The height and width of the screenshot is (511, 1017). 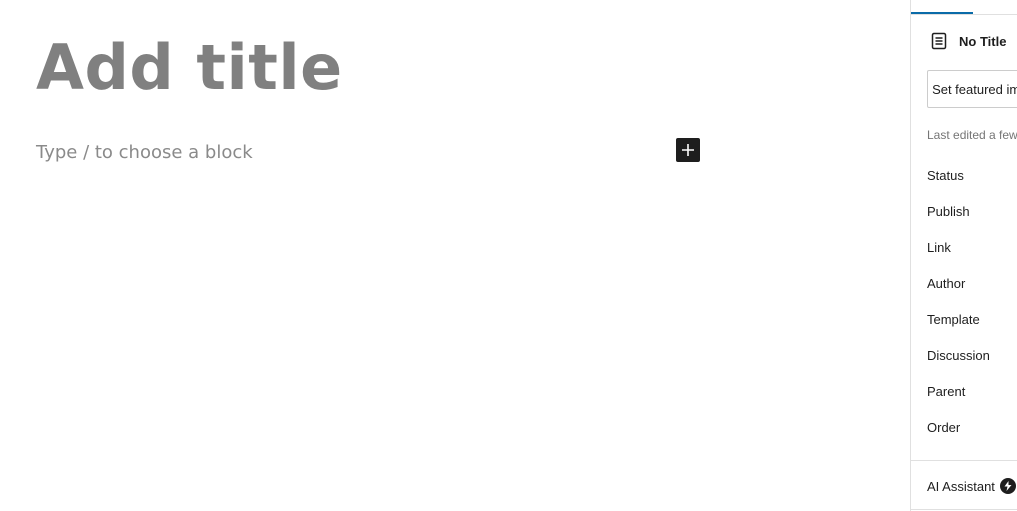 I want to click on meta-author: Author, so click(x=946, y=283).